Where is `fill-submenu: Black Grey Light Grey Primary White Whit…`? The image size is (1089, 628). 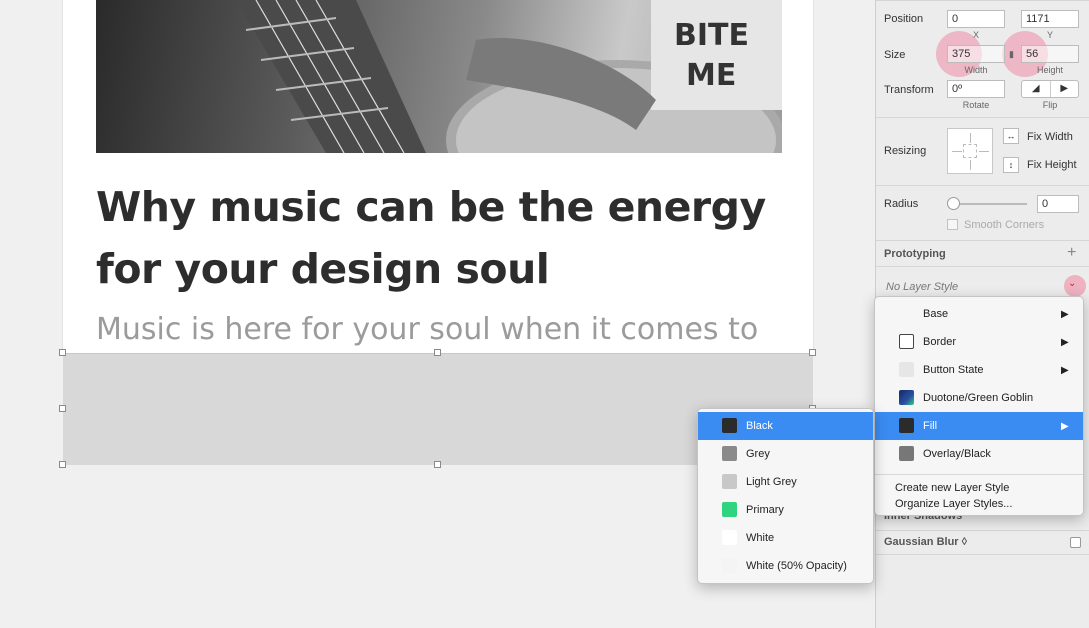 fill-submenu: Black Grey Light Grey Primary White Whit… is located at coordinates (785, 496).